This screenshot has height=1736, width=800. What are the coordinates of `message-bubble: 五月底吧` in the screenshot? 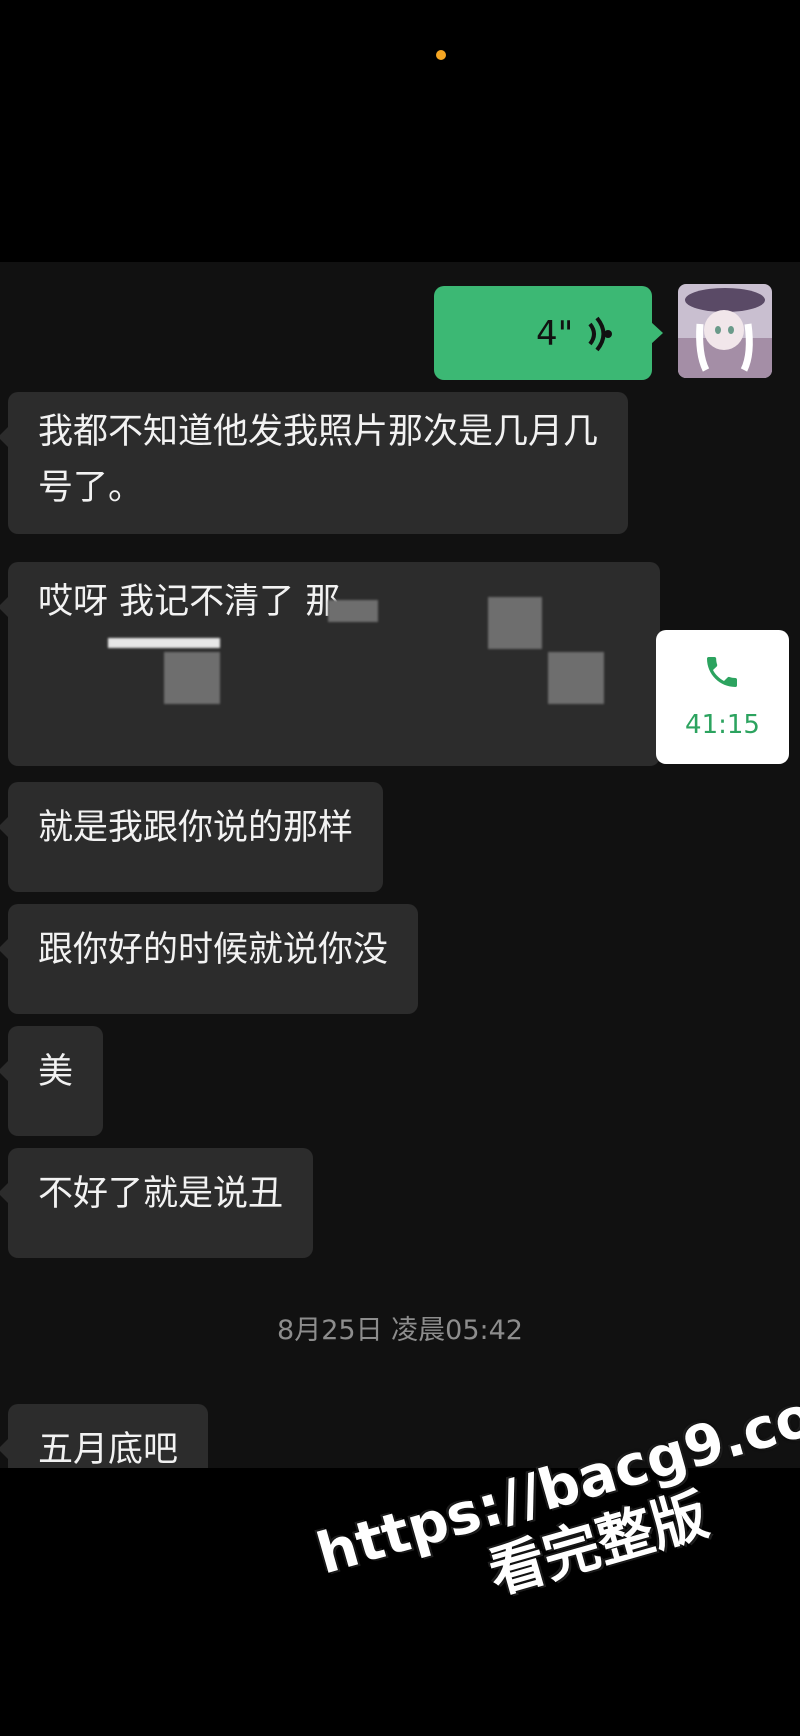 It's located at (104, 1436).